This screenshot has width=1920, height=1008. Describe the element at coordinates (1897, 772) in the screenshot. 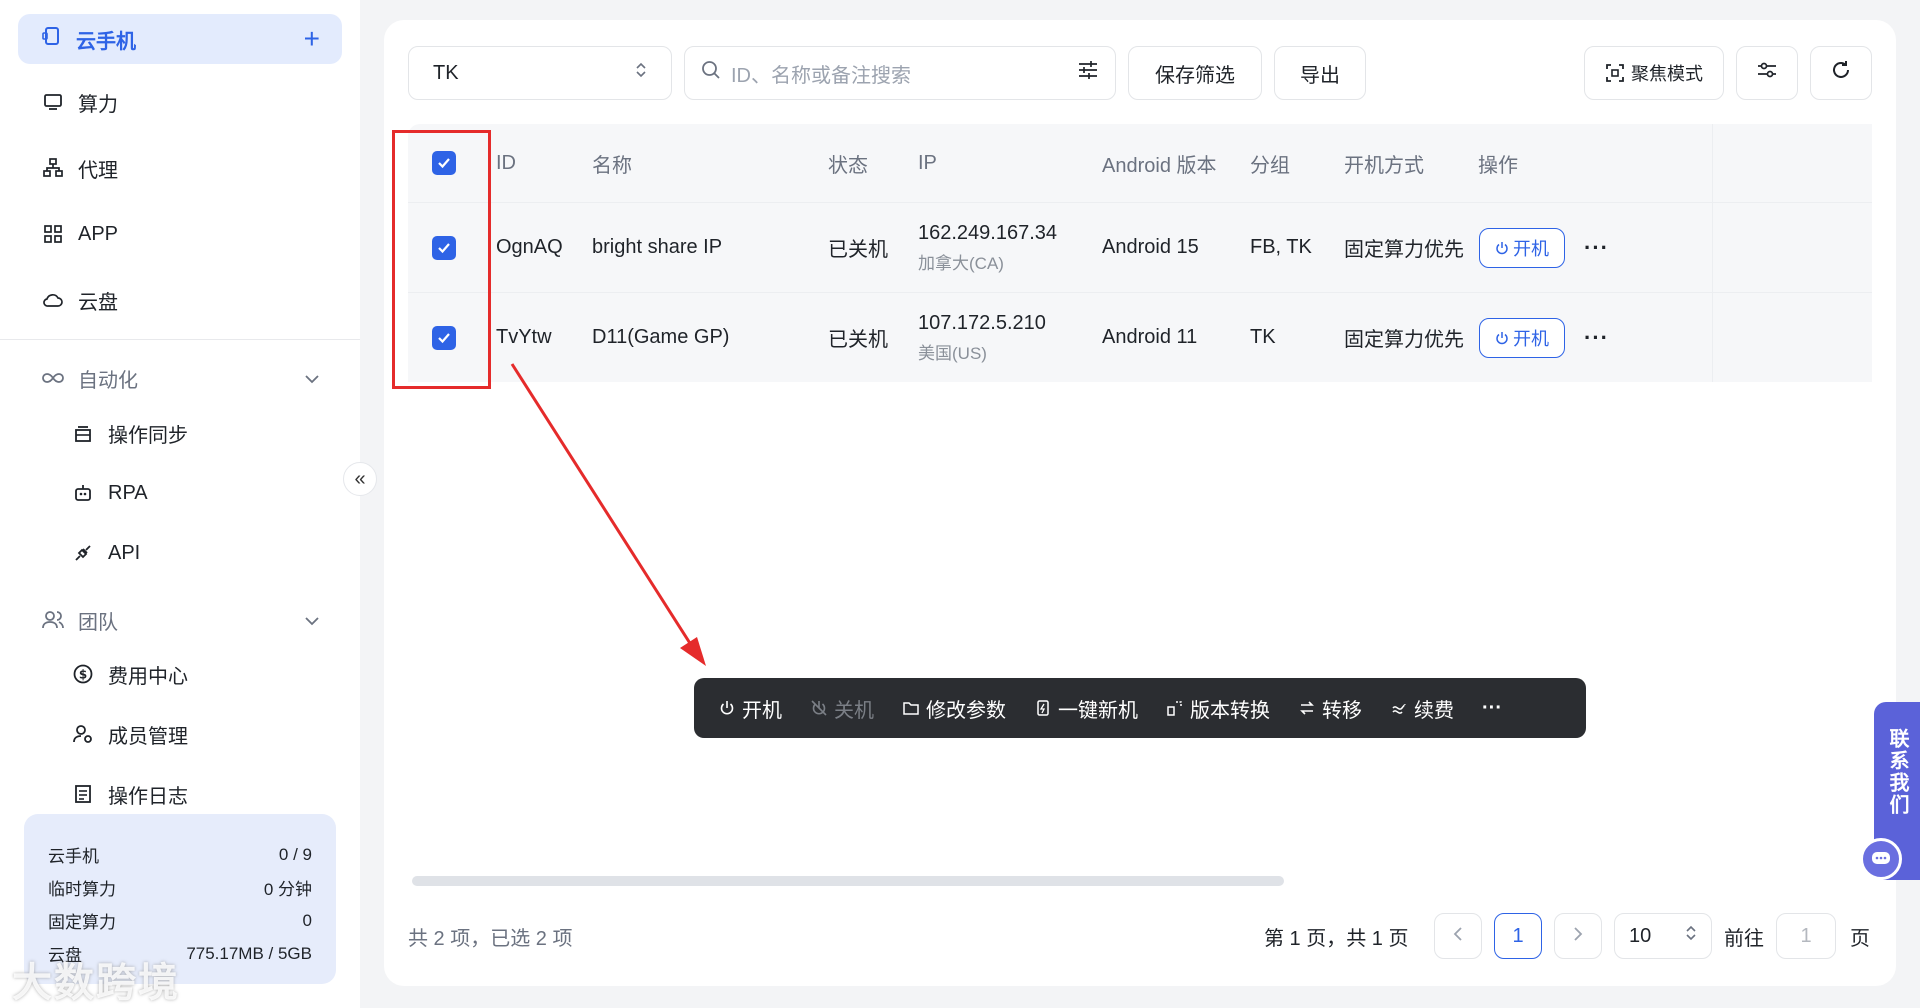

I see `contact-us-label: 联系我们` at that location.